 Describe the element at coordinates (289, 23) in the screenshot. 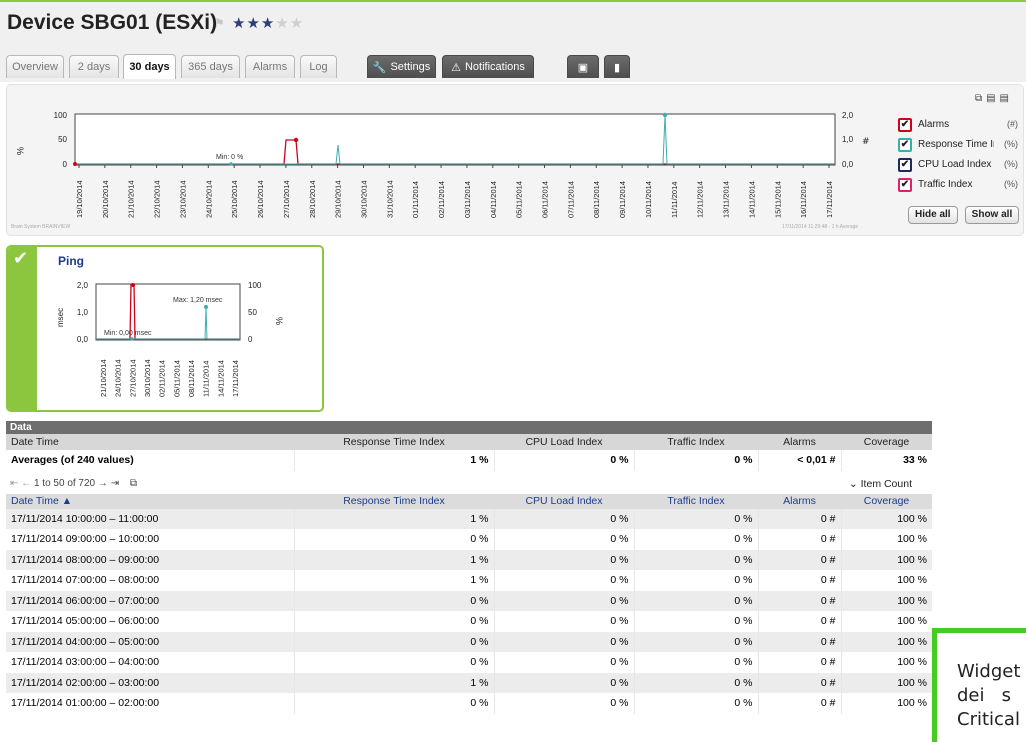

I see `star-empty-icon: ★★` at that location.